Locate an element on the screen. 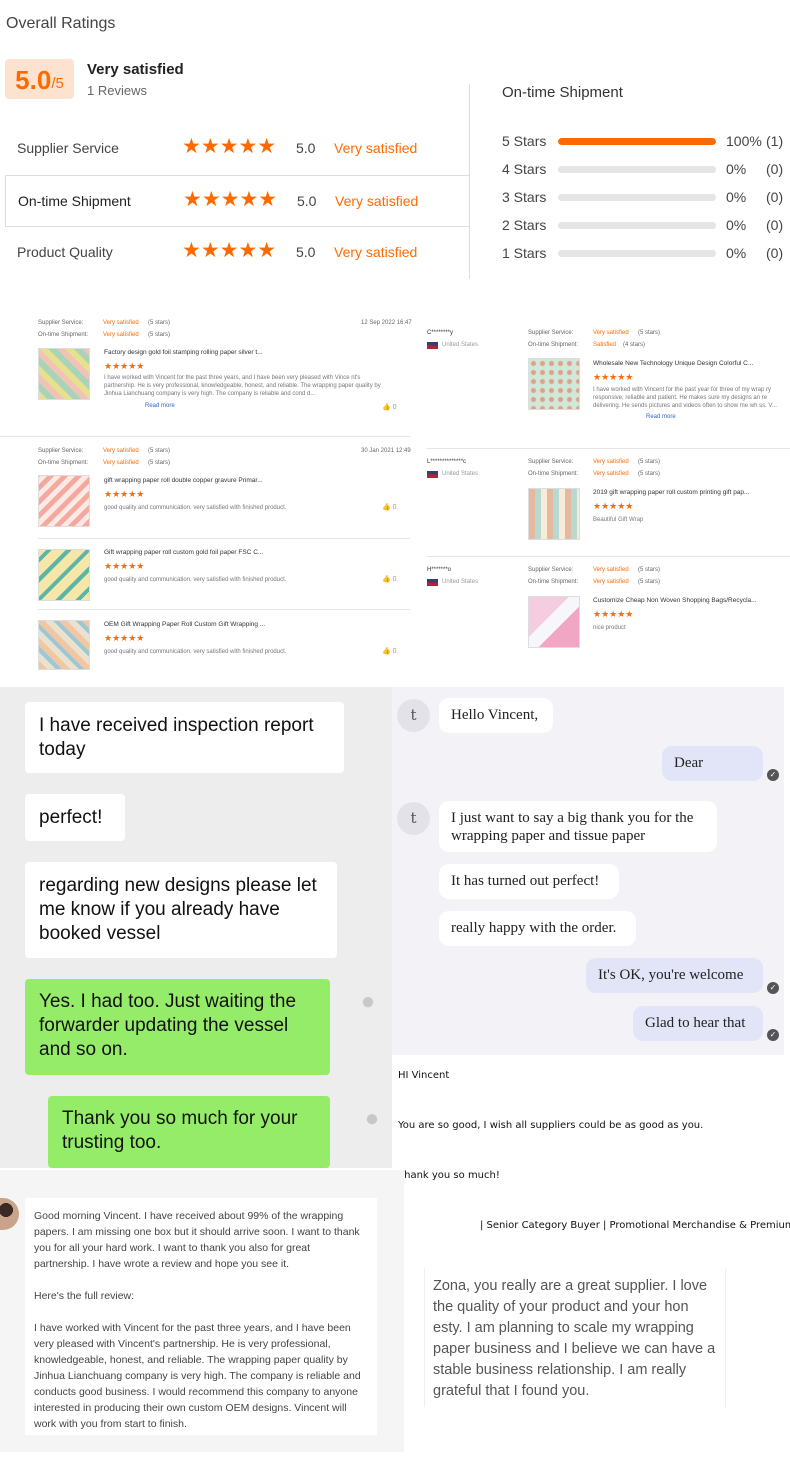 The height and width of the screenshot is (1466, 790). star-bar-row: 5 Stars 100% (1) is located at coordinates (646, 141).